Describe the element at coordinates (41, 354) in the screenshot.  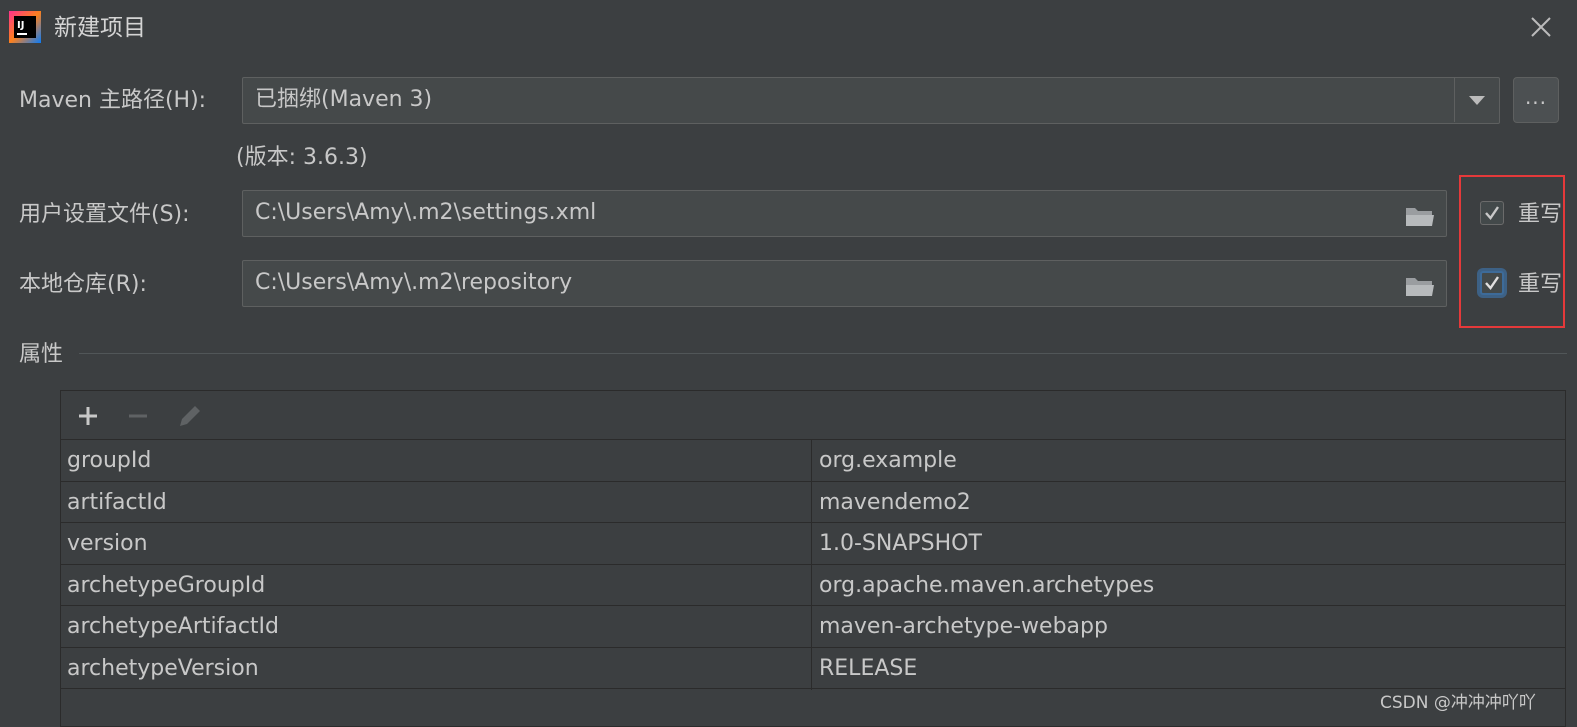
I see `properties-section-title: 属性` at that location.